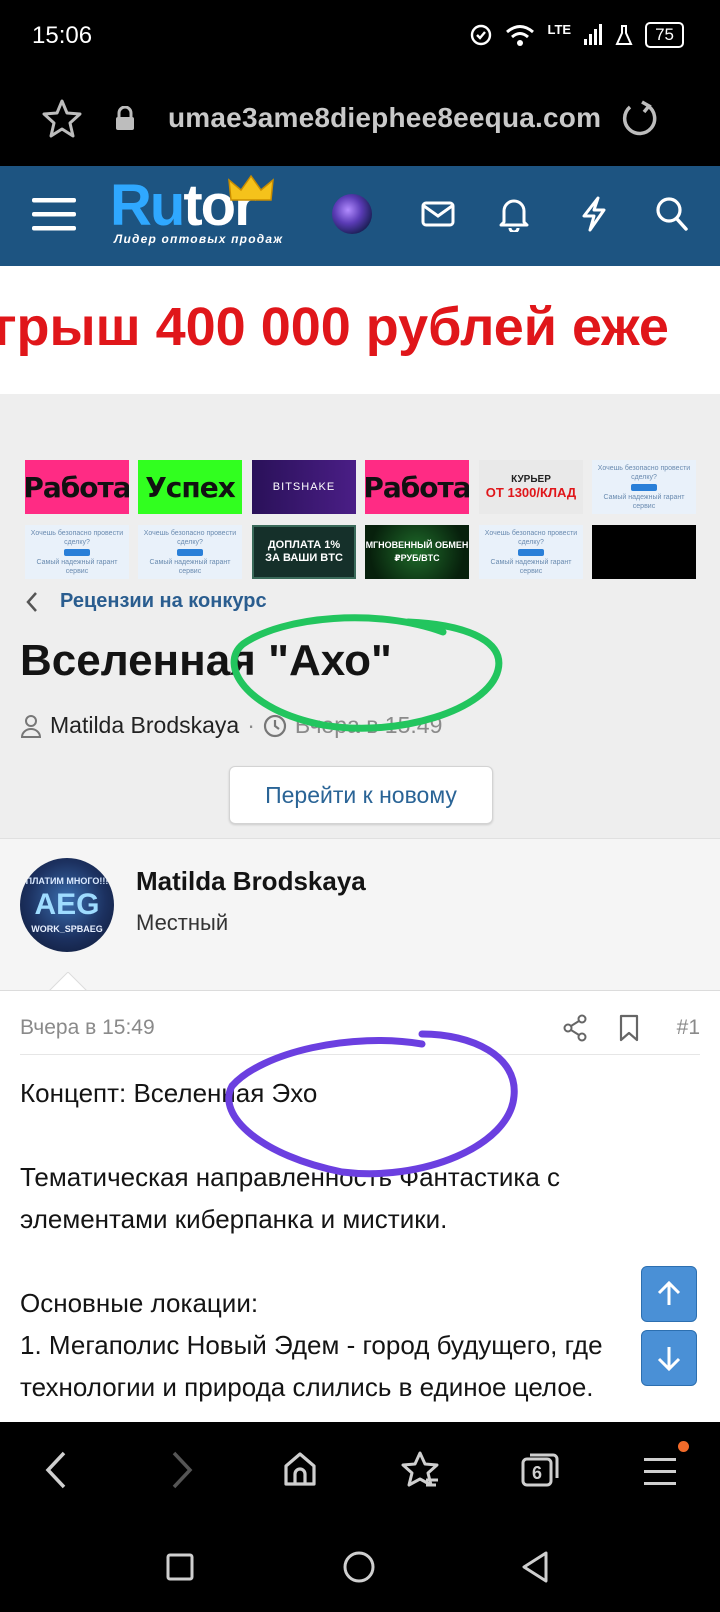 Image resolution: width=720 pixels, height=1612 pixels. I want to click on browser-toolbar, so click(360, 1472).